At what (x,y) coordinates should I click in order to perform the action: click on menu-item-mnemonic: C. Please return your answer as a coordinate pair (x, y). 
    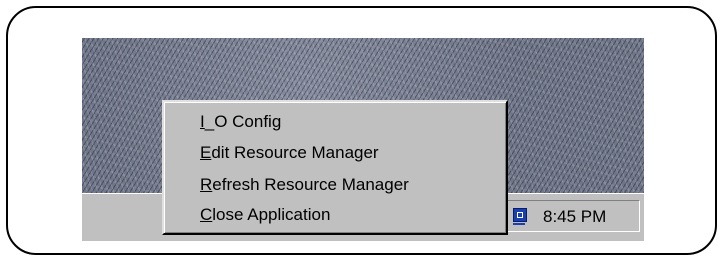
    Looking at the image, I should click on (206, 214).